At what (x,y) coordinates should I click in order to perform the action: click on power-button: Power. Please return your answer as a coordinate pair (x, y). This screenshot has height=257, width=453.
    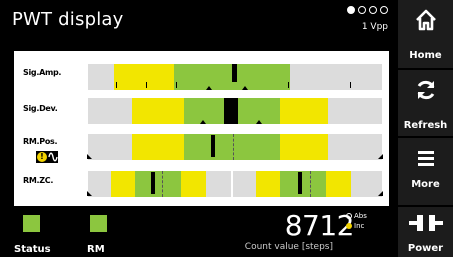
    Looking at the image, I should click on (425, 232).